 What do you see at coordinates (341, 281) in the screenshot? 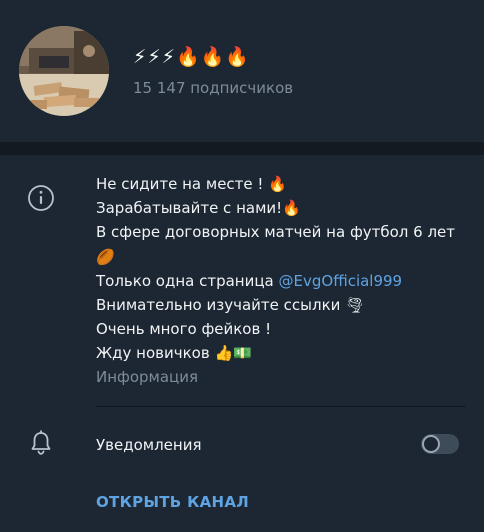
I see `username-link: @EvgOfficial999` at bounding box center [341, 281].